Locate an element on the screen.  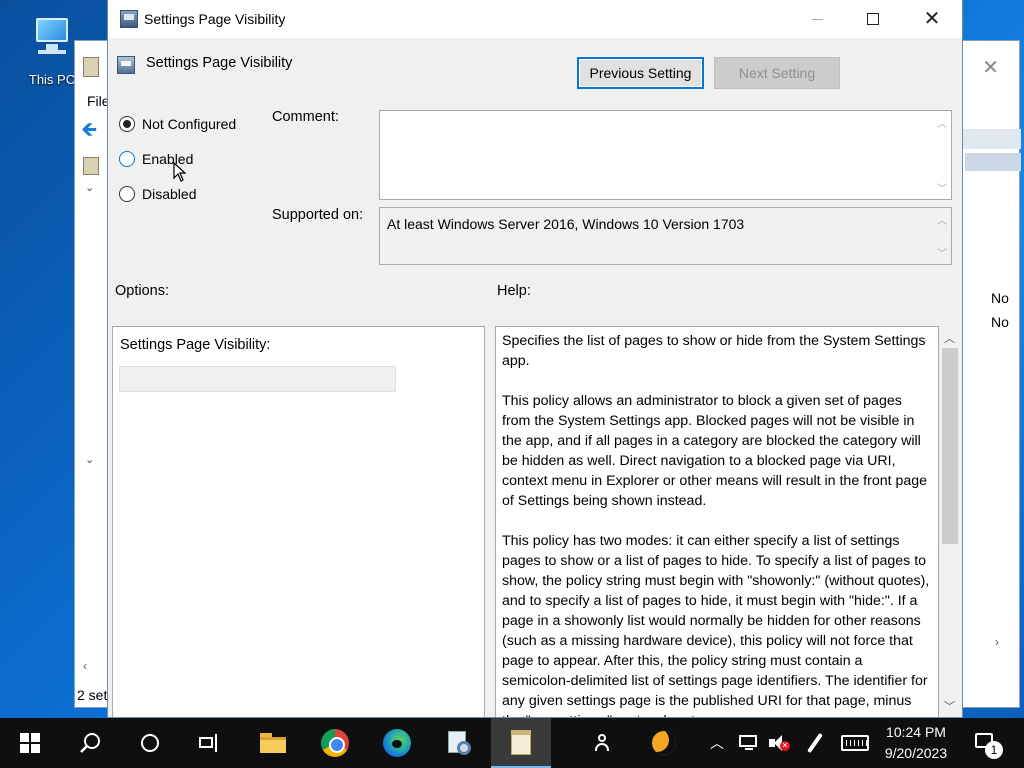
close-button: ✕ is located at coordinates (932, 19).